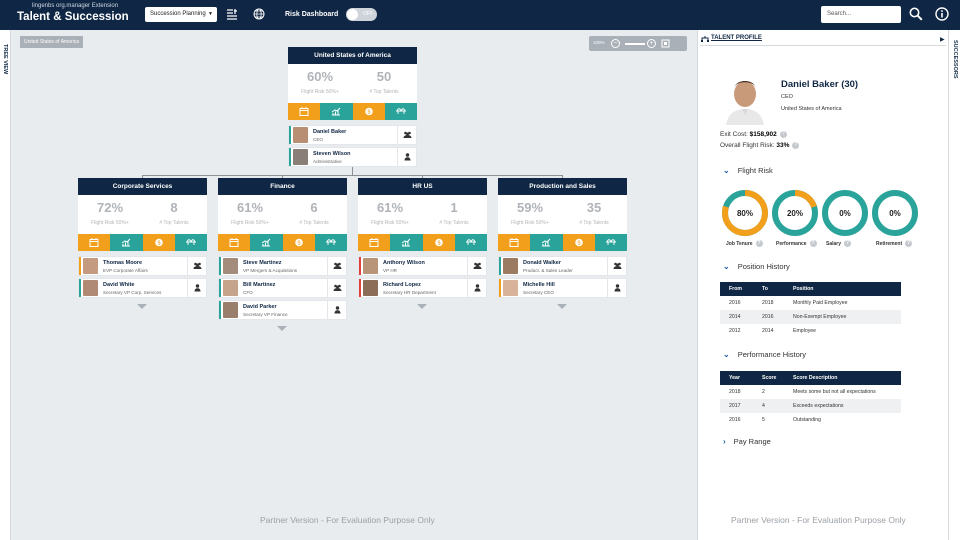 Image resolution: width=960 pixels, height=540 pixels. I want to click on person-row: Anthony Wilson VP HR, so click(422, 266).